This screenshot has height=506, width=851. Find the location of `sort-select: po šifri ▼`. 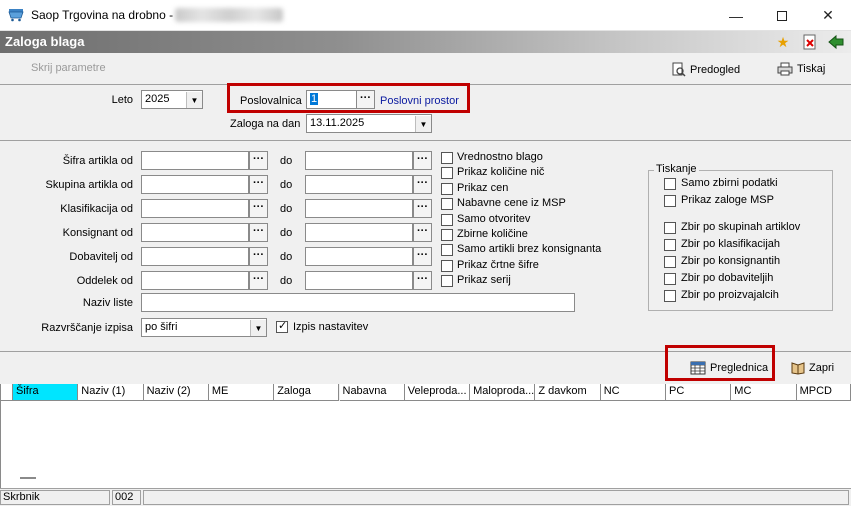

sort-select: po šifri ▼ is located at coordinates (204, 327).